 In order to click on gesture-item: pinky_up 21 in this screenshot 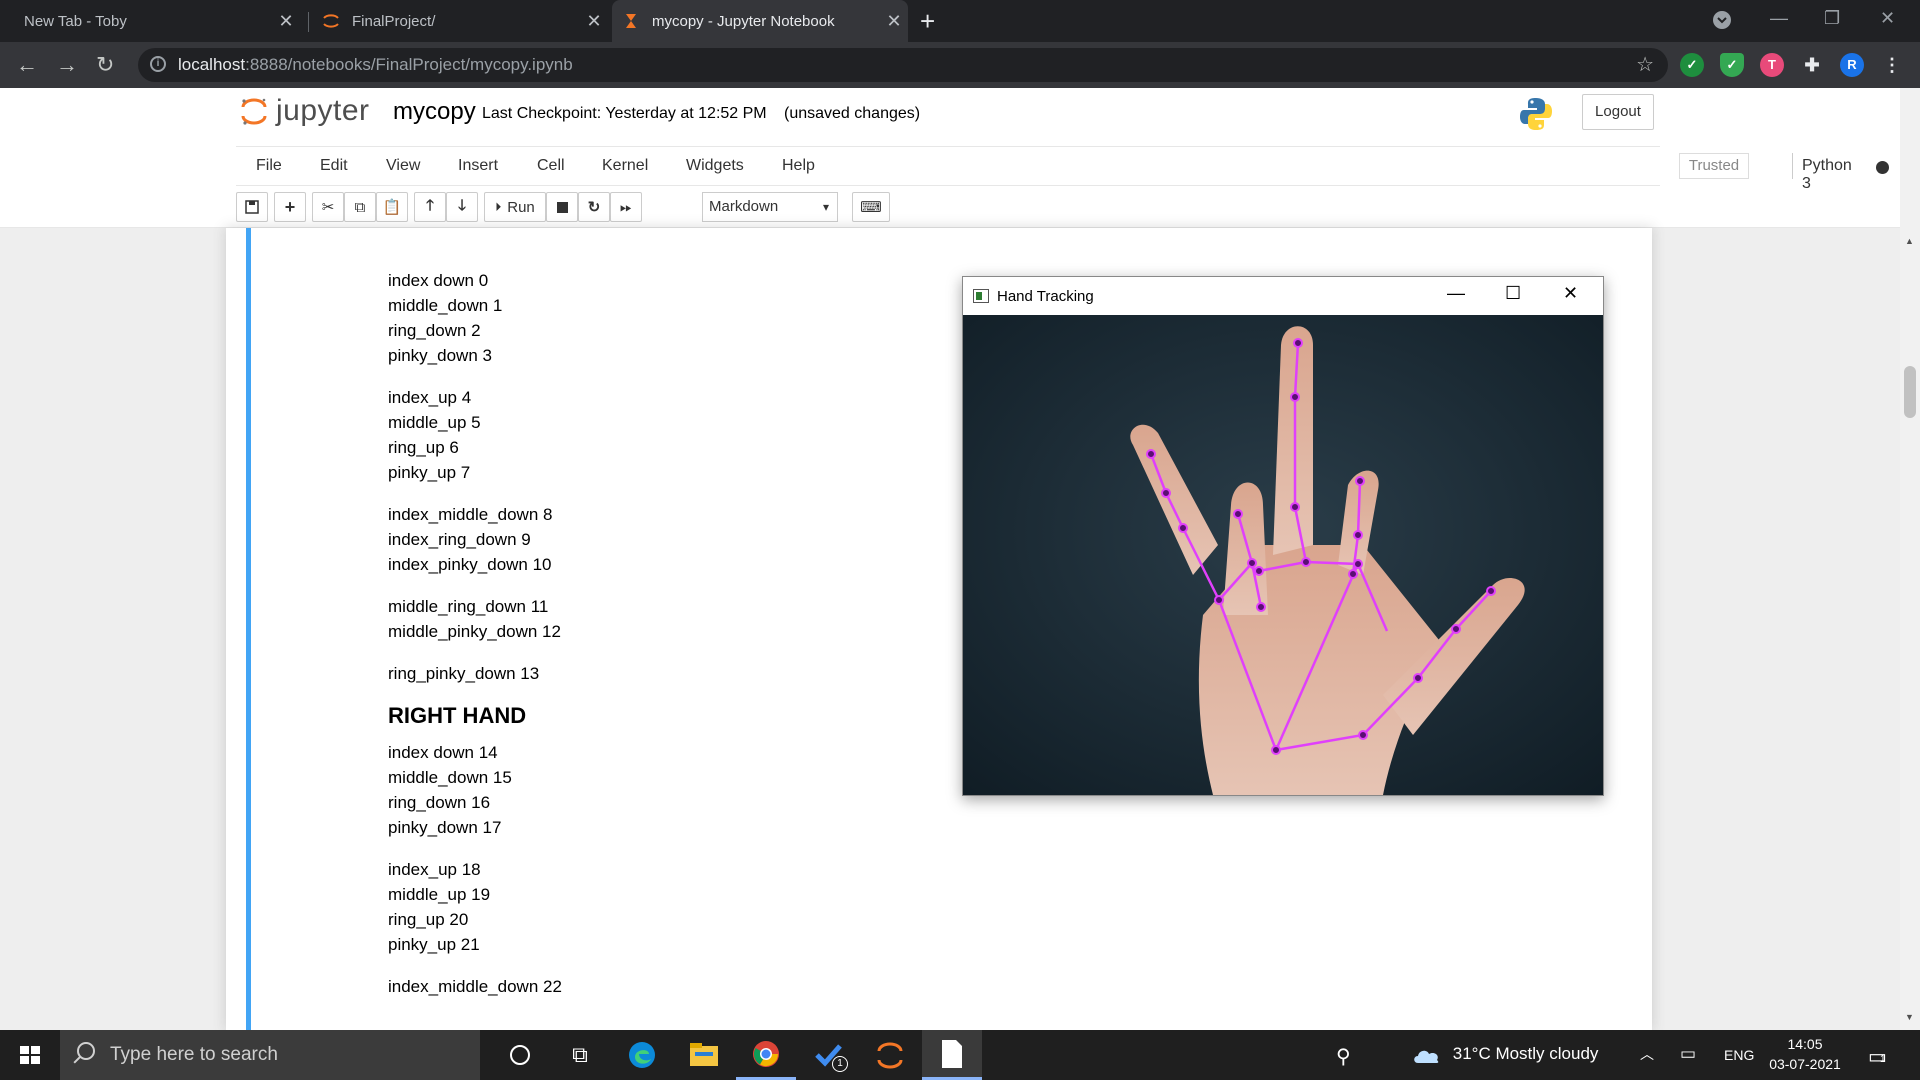, I will do `click(434, 944)`.